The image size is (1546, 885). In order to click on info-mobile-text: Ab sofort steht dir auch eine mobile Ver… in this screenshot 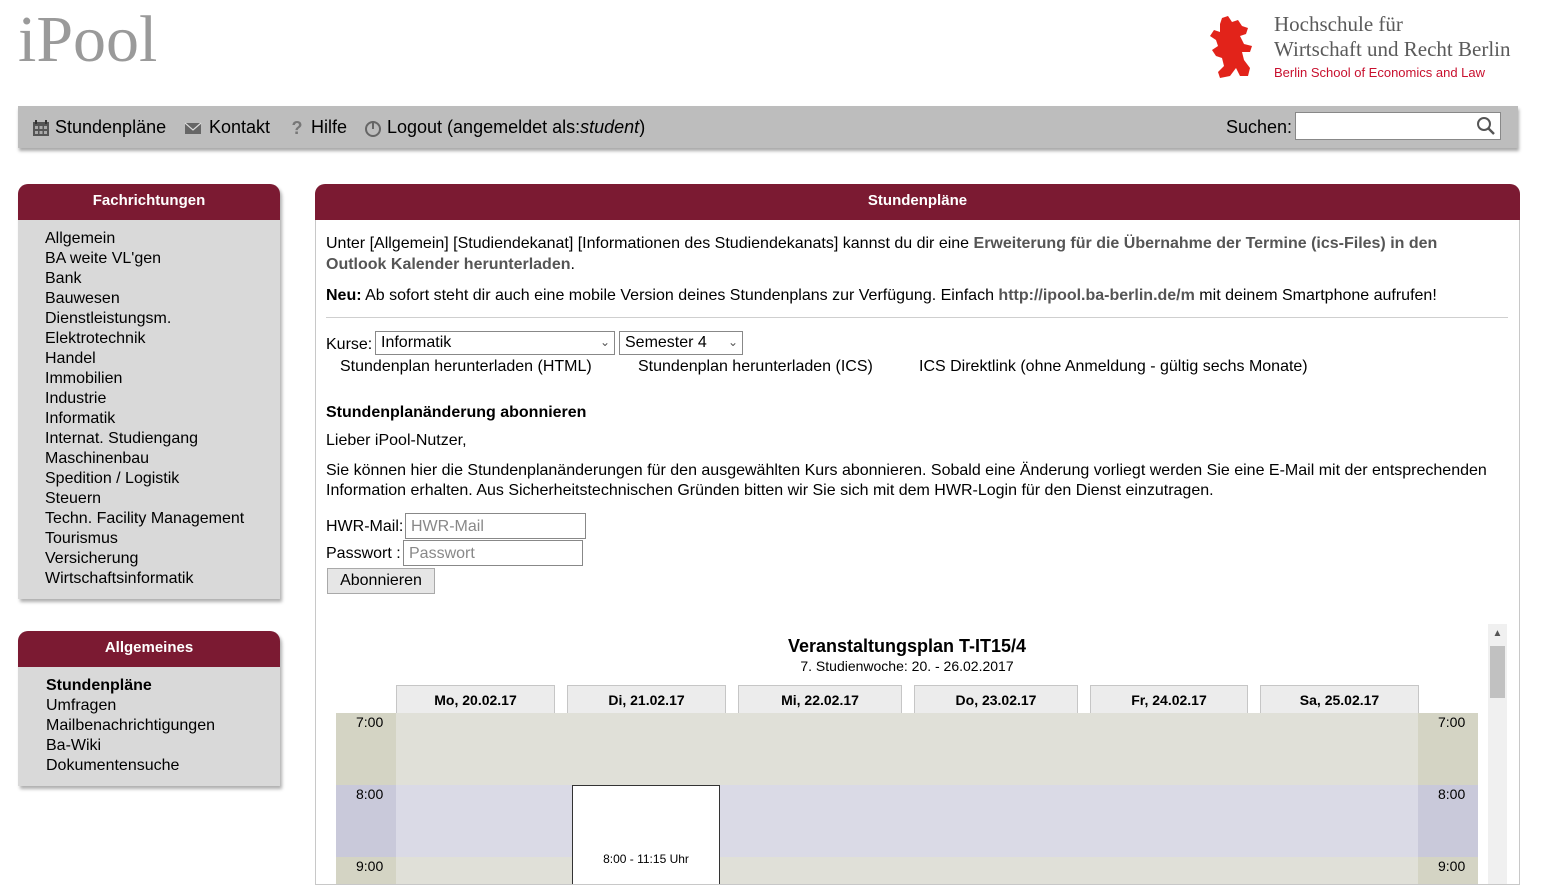, I will do `click(680, 295)`.